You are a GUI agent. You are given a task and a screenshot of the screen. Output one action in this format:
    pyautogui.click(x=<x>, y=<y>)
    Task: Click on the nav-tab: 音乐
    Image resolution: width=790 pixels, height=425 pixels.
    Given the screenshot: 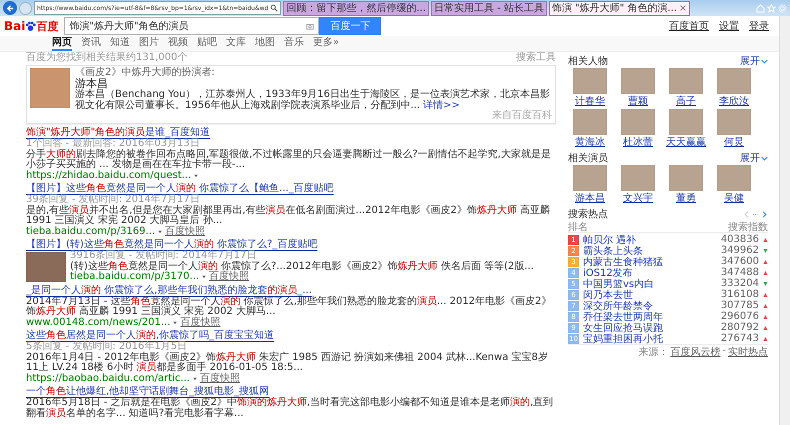 What is the action you would take?
    pyautogui.click(x=294, y=44)
    